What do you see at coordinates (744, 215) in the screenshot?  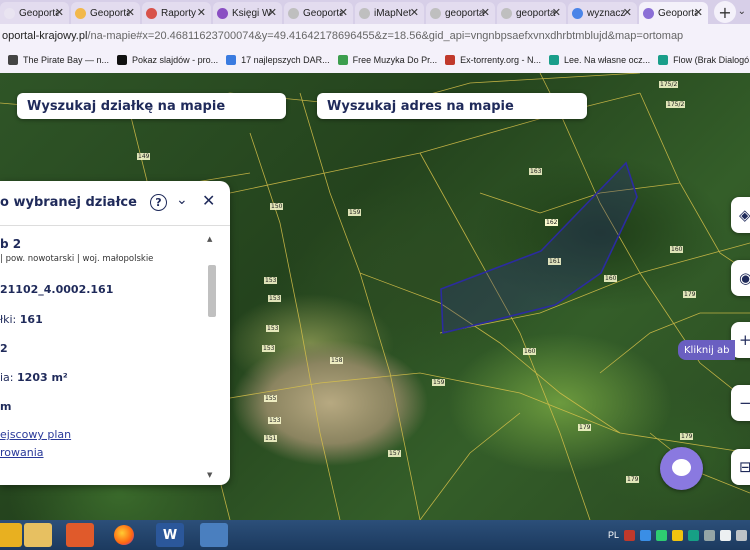 I see `layers-icon: ◈` at bounding box center [744, 215].